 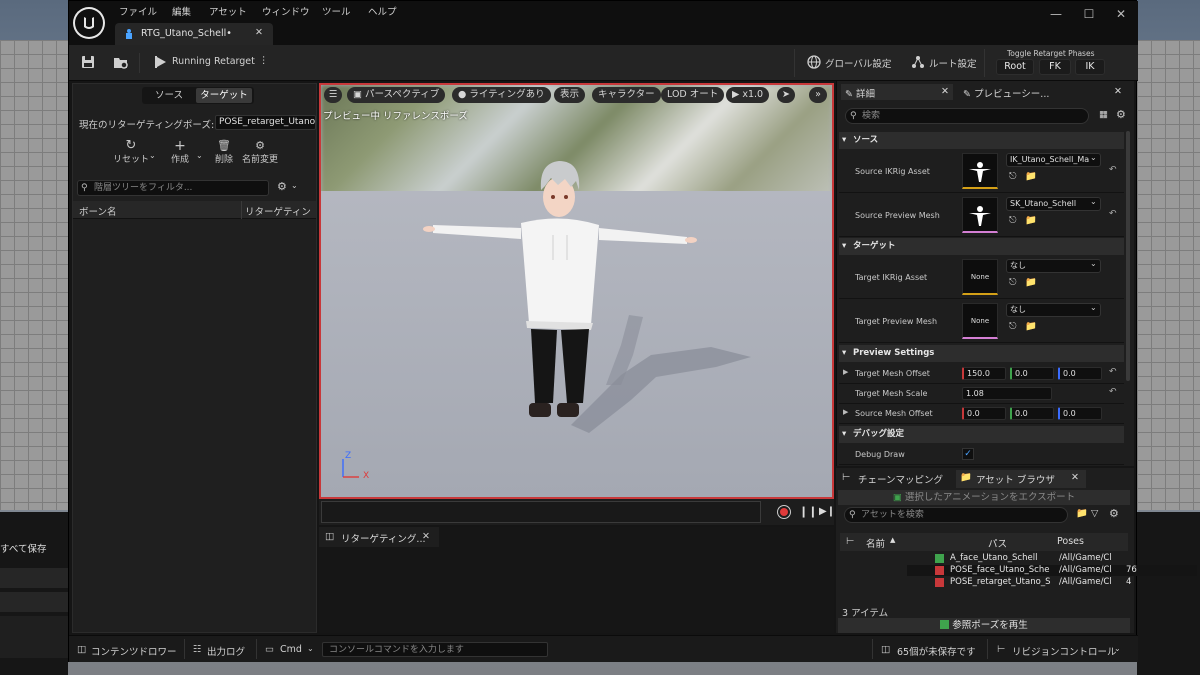 What do you see at coordinates (570, 95) in the screenshot?
I see `show-button: 表示` at bounding box center [570, 95].